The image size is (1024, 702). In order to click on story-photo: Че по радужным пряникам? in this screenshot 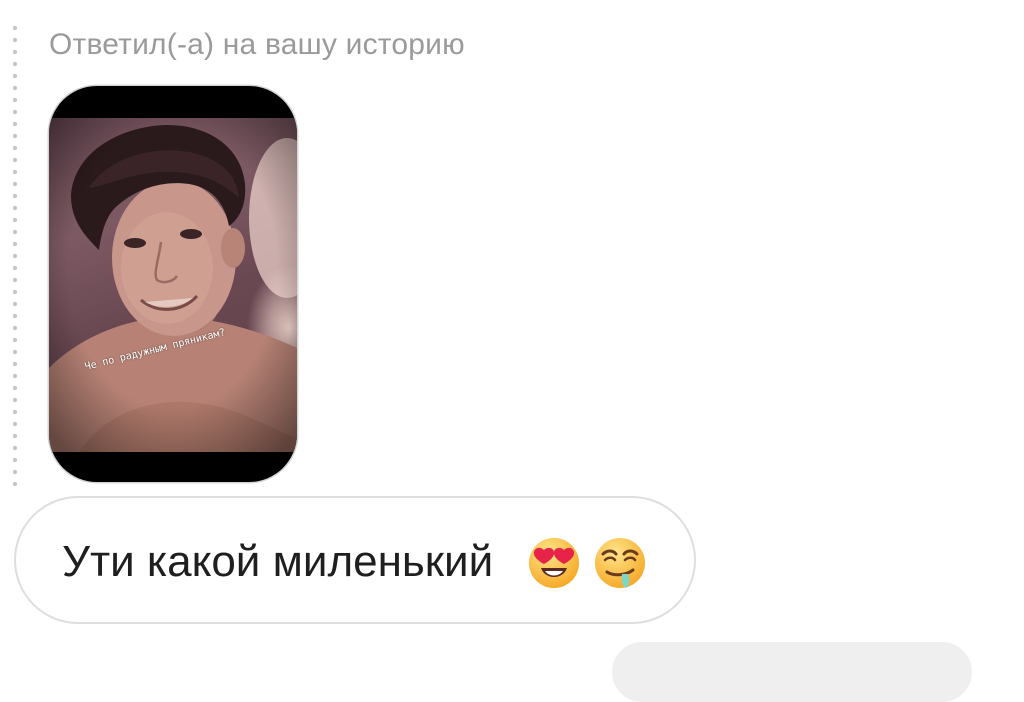, I will do `click(173, 285)`.